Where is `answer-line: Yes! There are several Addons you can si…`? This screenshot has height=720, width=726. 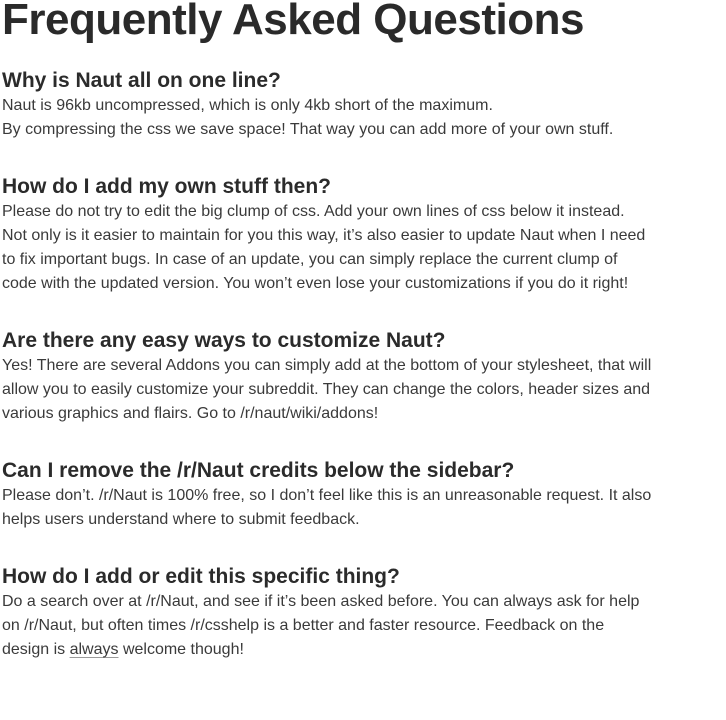 answer-line: Yes! There are several Addons you can si… is located at coordinates (327, 365).